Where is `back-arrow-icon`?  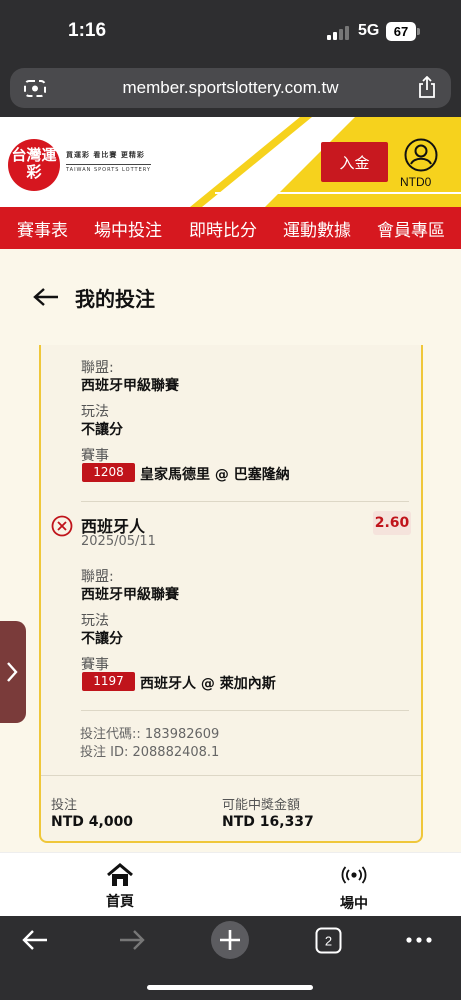 back-arrow-icon is located at coordinates (46, 297).